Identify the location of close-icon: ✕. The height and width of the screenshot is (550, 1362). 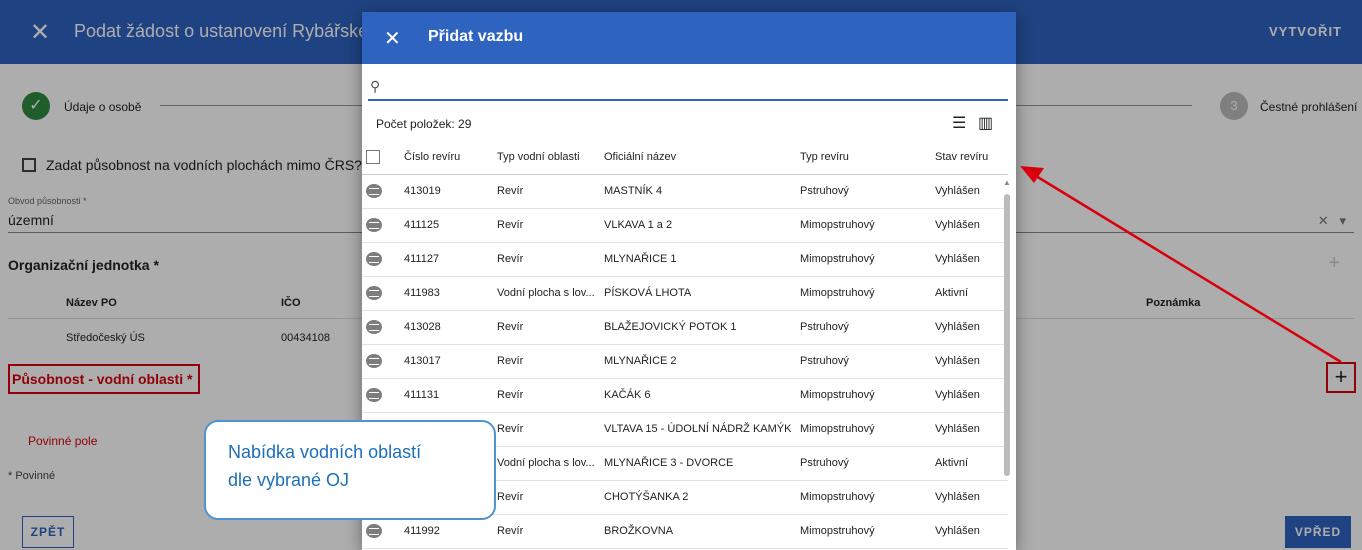
(392, 38).